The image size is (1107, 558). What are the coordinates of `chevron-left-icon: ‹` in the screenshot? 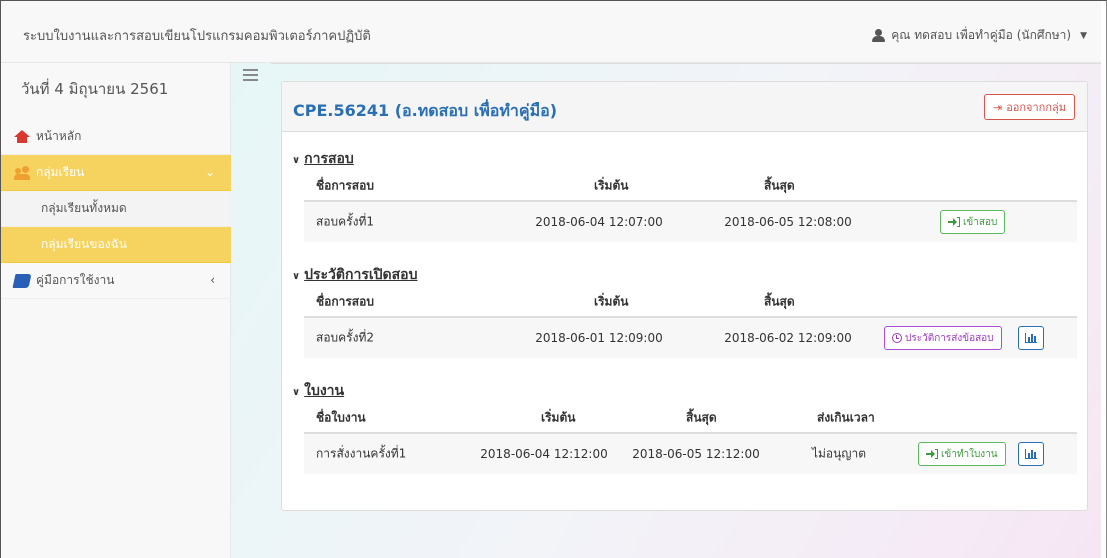 It's located at (212, 280).